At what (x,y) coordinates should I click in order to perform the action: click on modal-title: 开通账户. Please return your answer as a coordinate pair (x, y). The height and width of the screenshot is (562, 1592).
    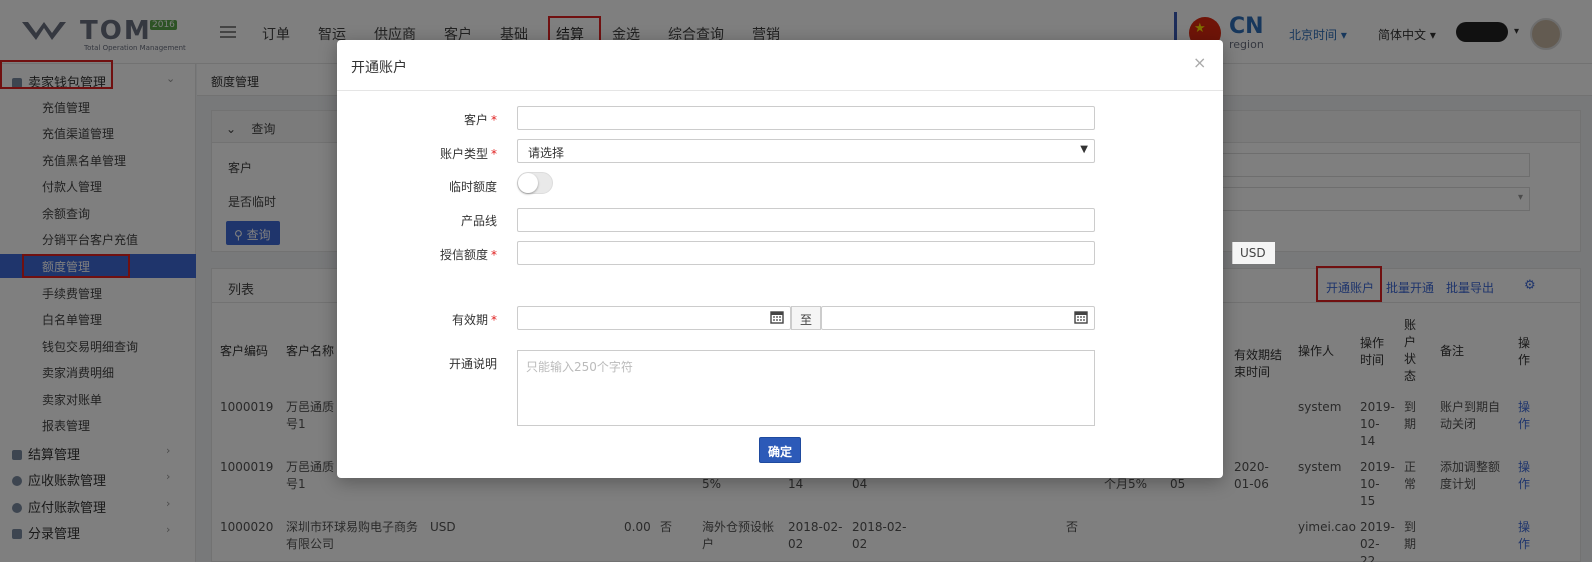
    Looking at the image, I should click on (379, 68).